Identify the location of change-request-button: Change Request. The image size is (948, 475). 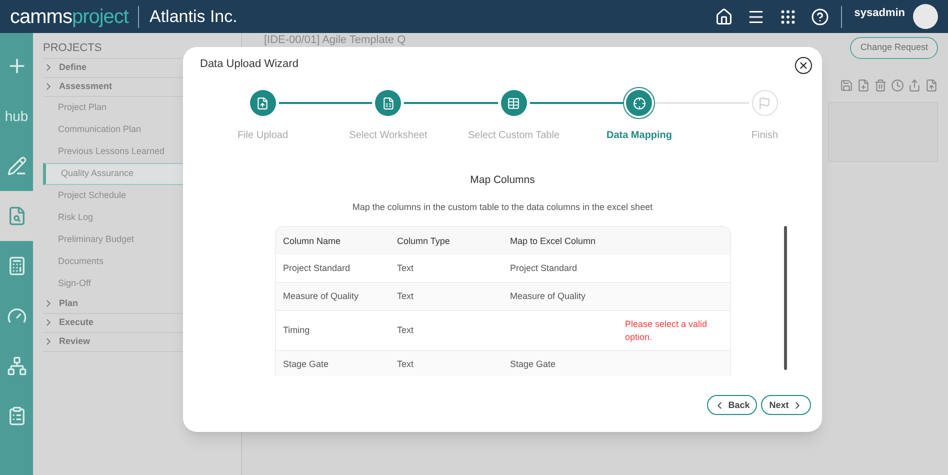
(894, 47).